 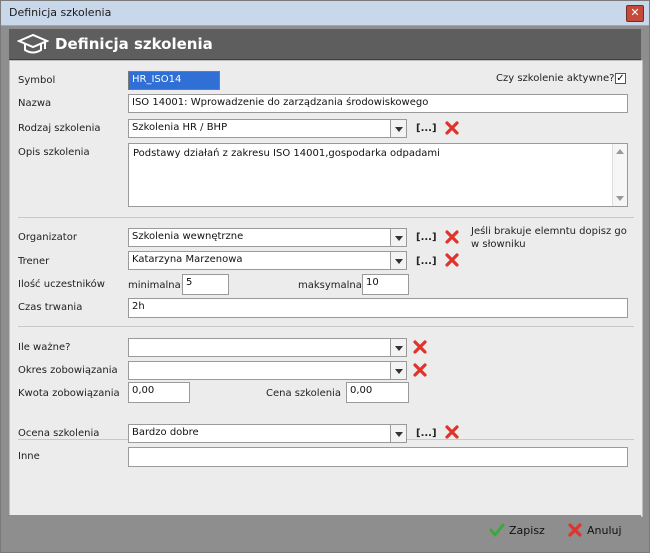 What do you see at coordinates (497, 530) in the screenshot?
I see `checkmark-icon` at bounding box center [497, 530].